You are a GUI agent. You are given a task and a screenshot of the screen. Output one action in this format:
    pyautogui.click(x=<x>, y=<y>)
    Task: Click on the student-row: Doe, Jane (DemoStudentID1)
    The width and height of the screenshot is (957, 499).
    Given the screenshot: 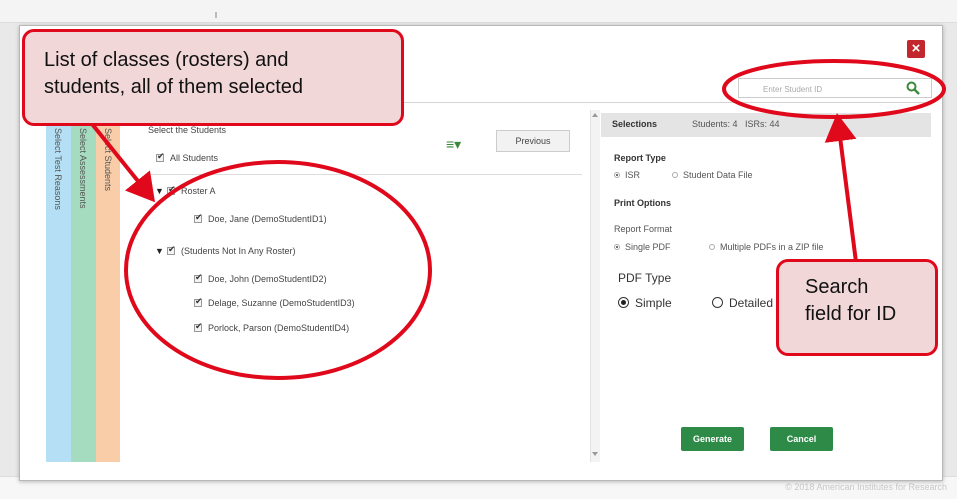 What is the action you would take?
    pyautogui.click(x=260, y=218)
    